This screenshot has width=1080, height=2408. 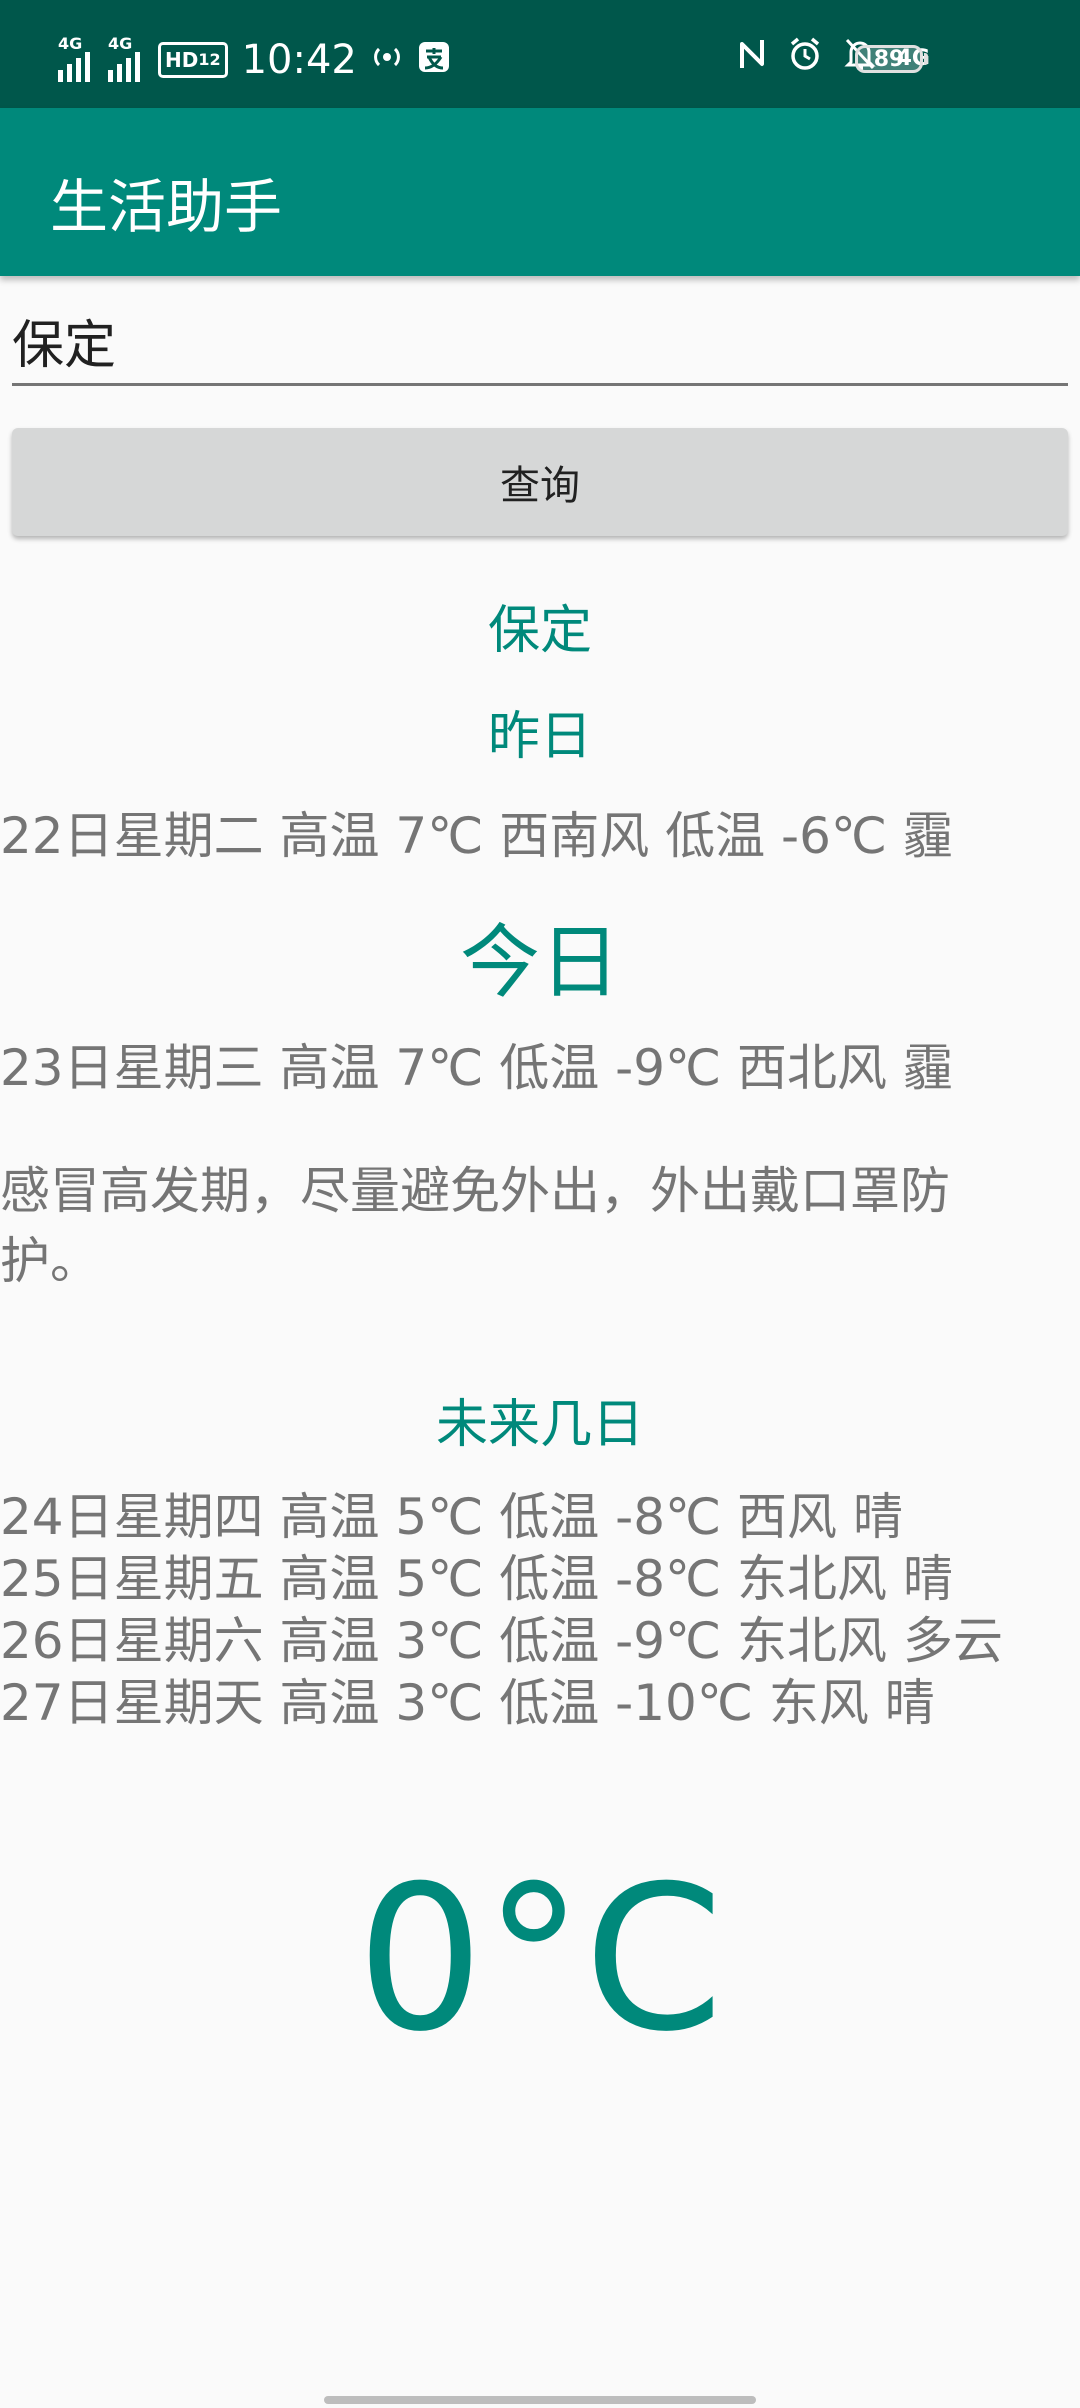 I want to click on app-title: 生活助手, so click(x=166, y=207).